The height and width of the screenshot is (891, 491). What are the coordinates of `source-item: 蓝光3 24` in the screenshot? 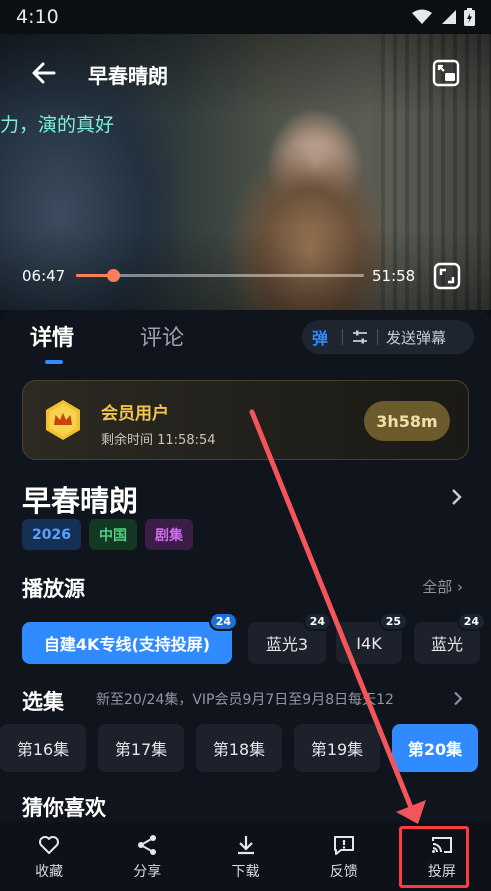 It's located at (290, 638).